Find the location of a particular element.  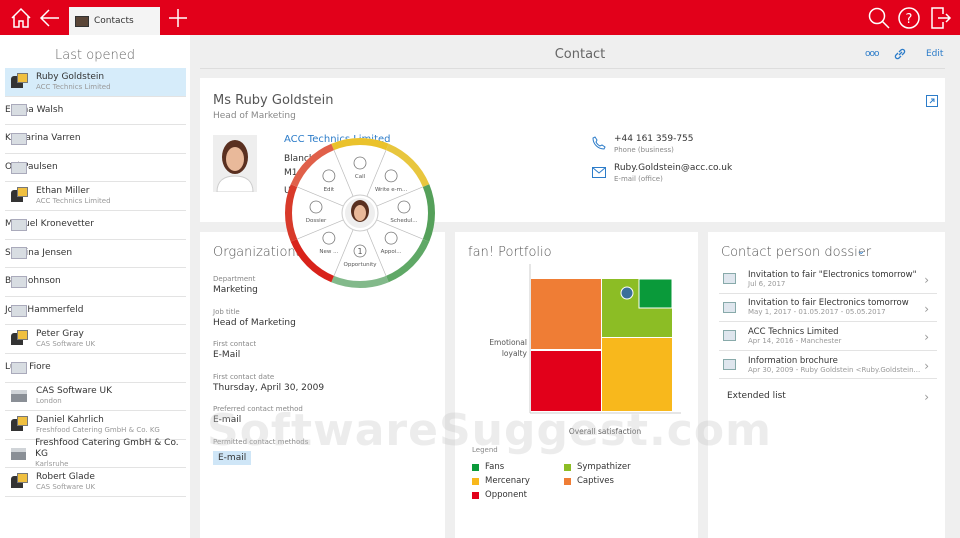

field-label: Permitted contact methods is located at coordinates (261, 442).